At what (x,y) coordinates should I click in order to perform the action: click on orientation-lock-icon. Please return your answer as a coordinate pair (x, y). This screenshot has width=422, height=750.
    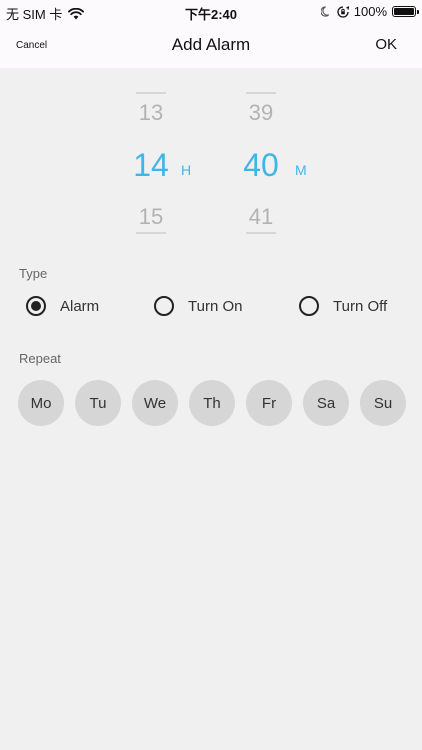
    Looking at the image, I should click on (343, 11).